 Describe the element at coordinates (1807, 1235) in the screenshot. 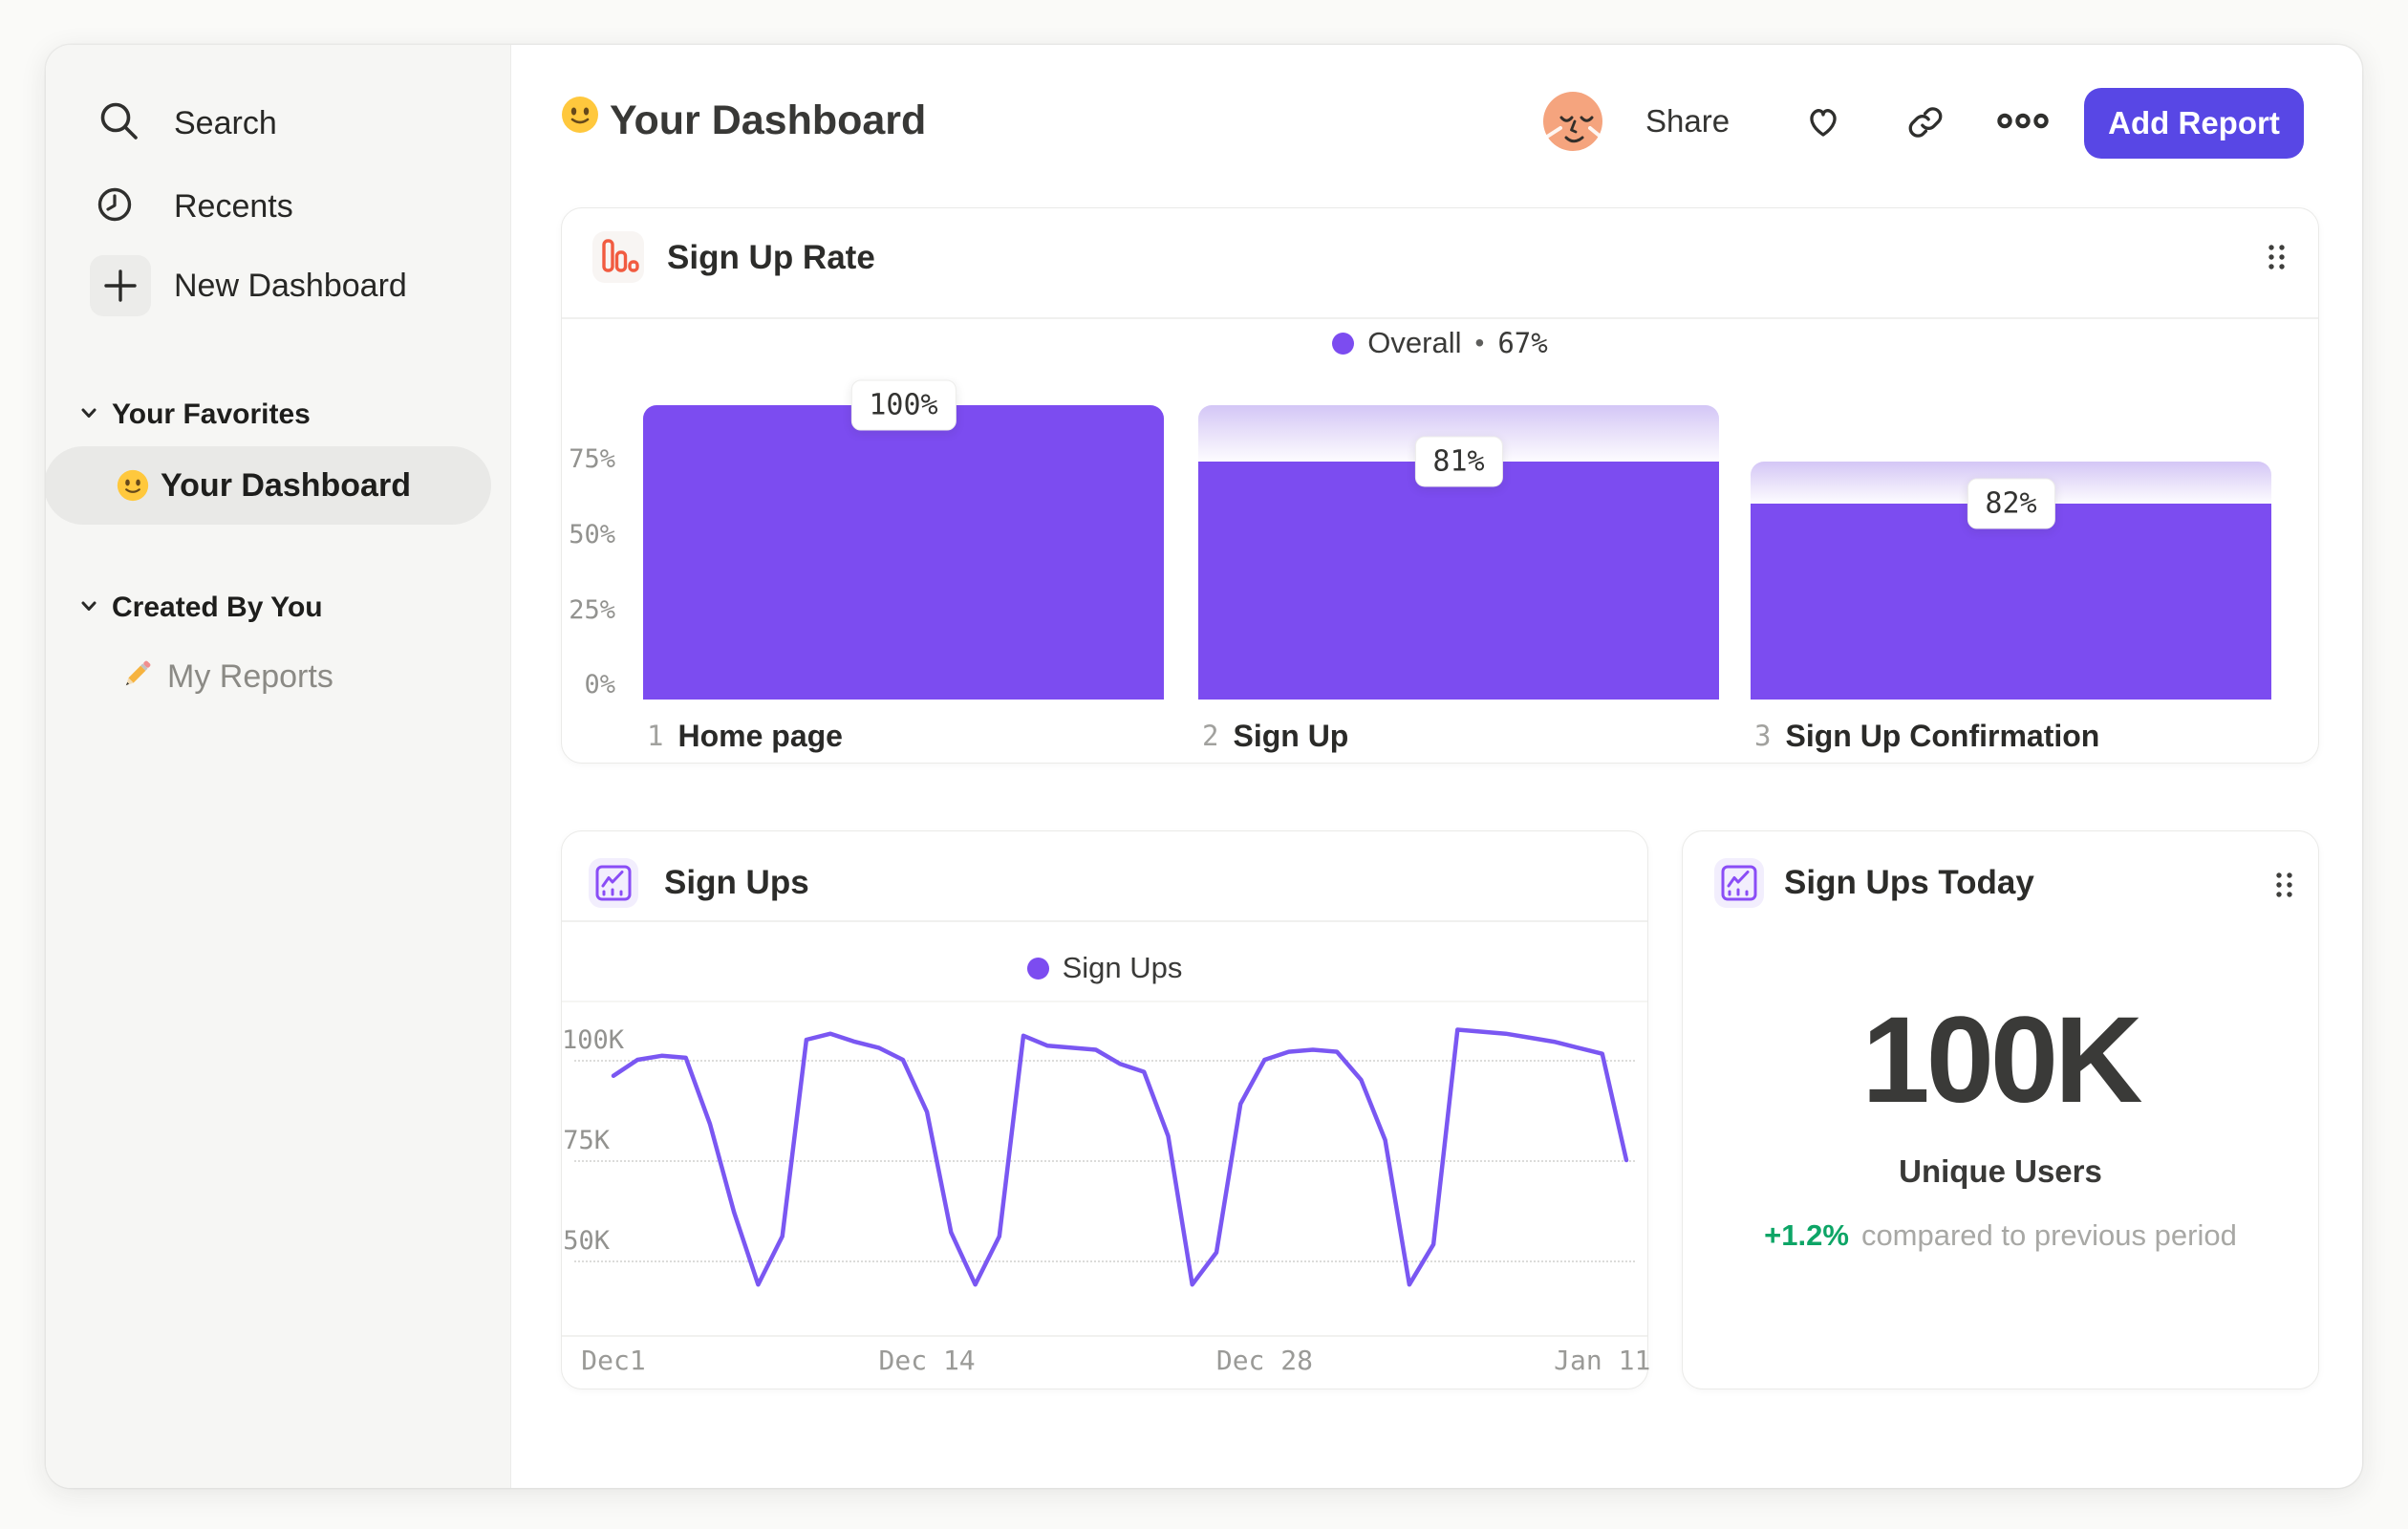

I see `delta-value: +1.2%` at that location.